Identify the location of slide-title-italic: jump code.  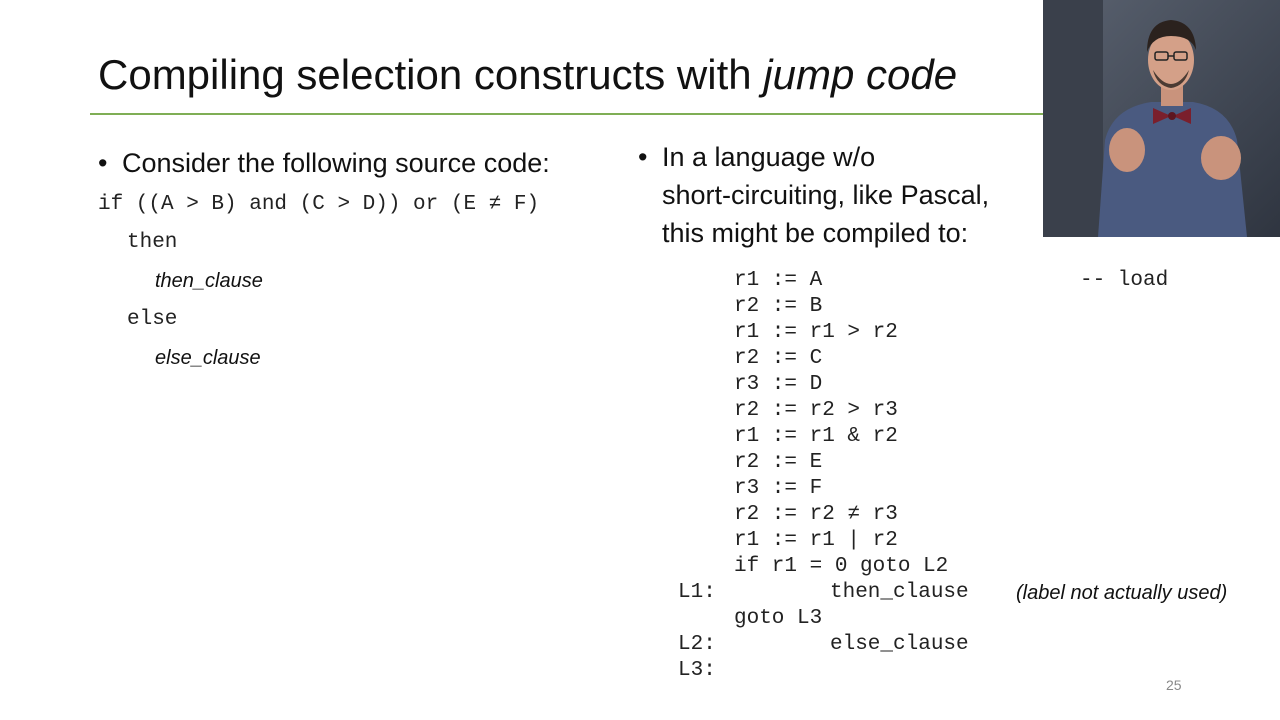
(860, 74).